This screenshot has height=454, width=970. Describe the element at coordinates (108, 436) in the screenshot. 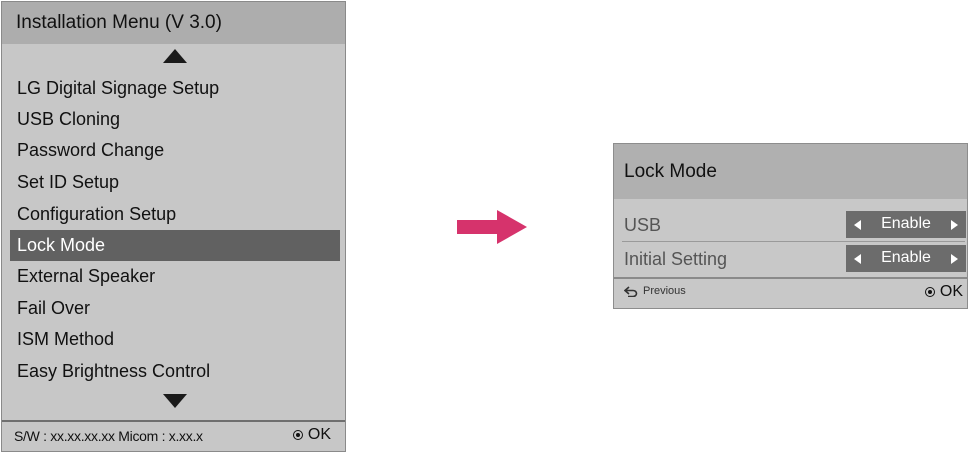

I see `software-version-info: S/W : xx.xx.xx.xx Micom : x.xx.x` at that location.